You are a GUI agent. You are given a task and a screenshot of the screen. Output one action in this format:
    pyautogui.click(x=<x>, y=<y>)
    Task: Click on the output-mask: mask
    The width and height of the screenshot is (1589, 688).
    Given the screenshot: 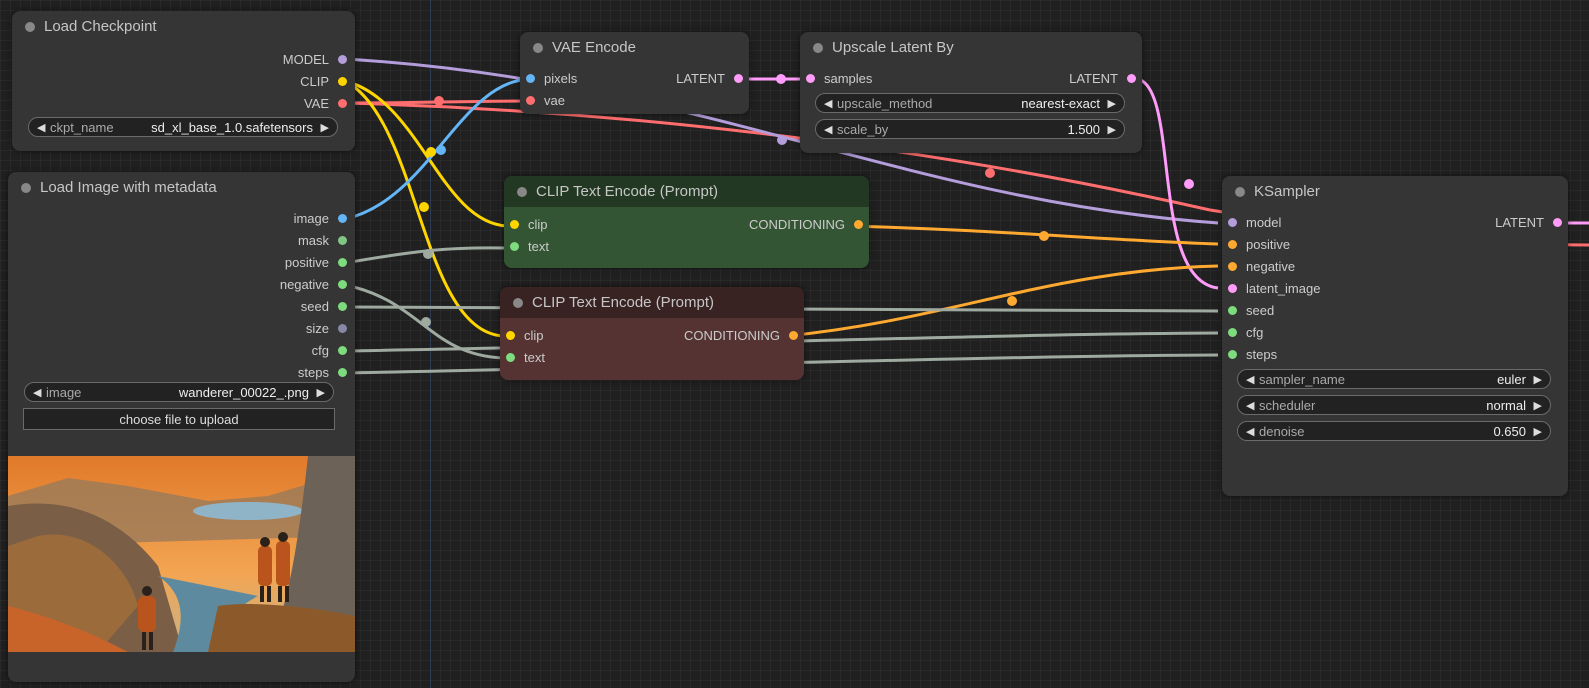 What is the action you would take?
    pyautogui.click(x=322, y=241)
    